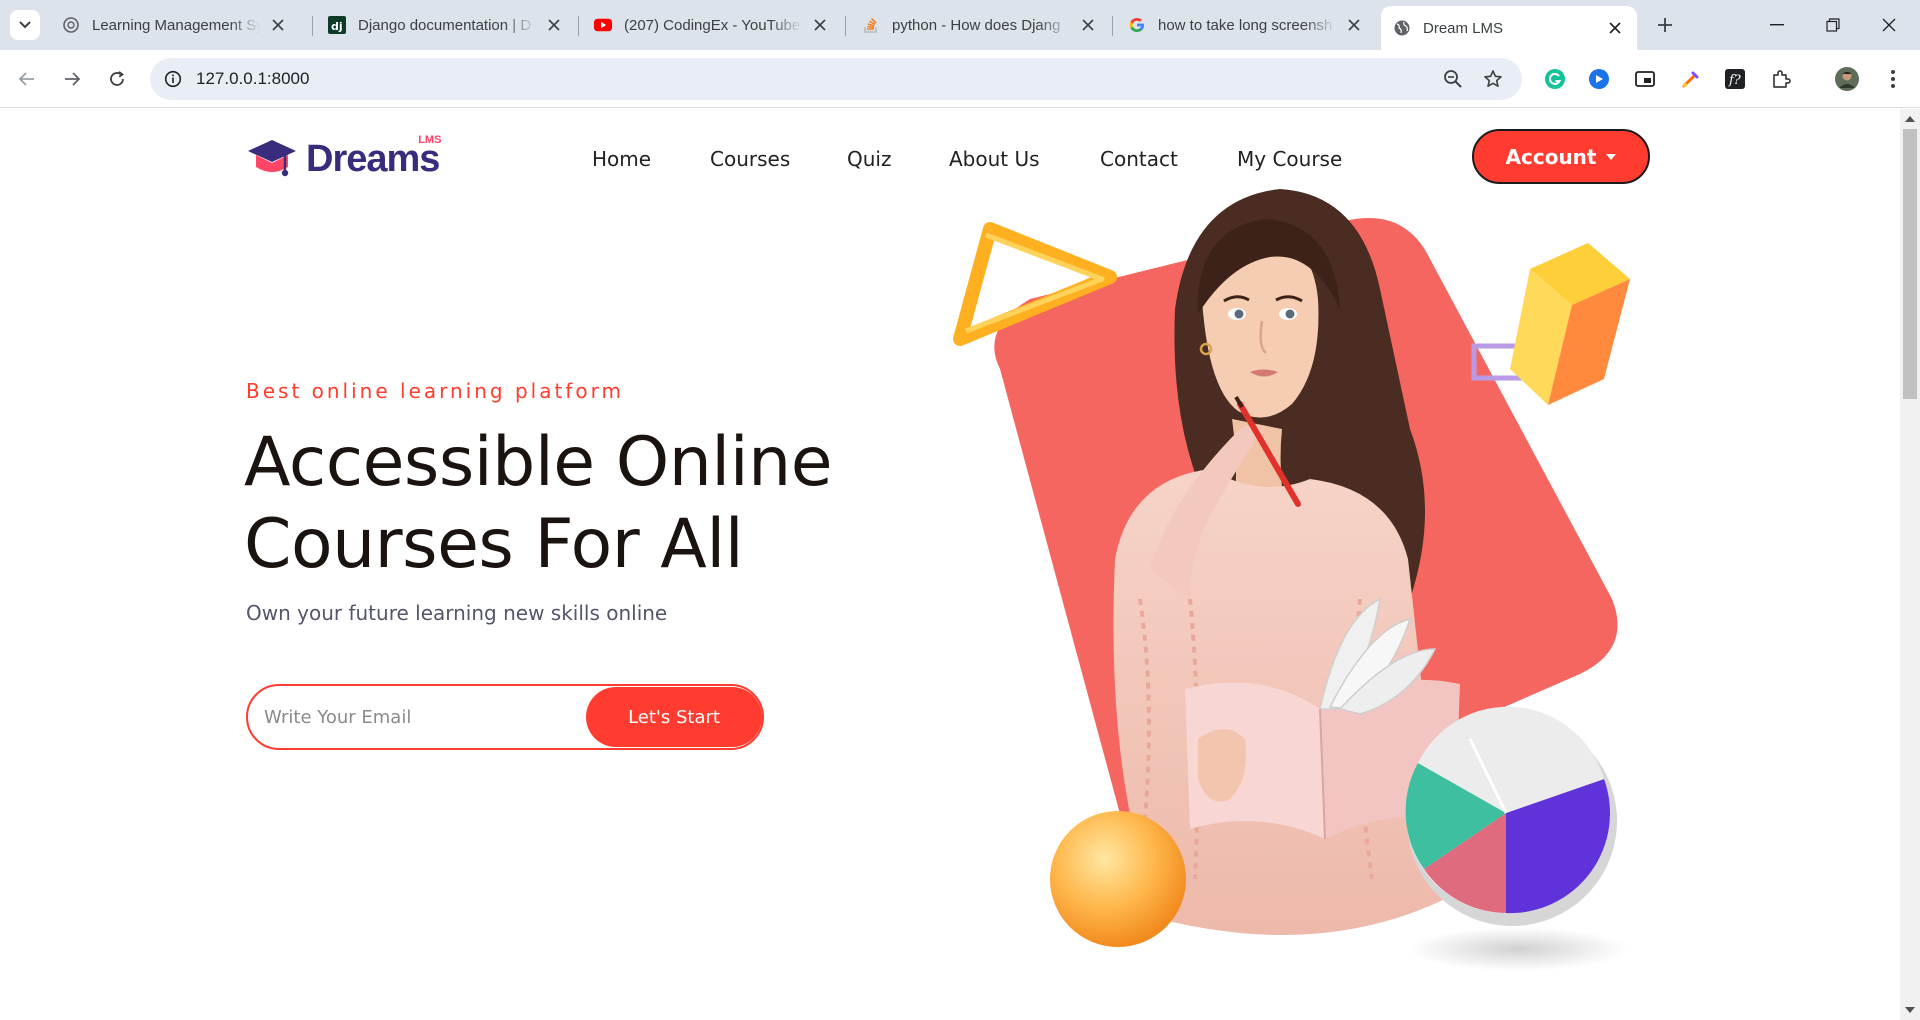 The width and height of the screenshot is (1920, 1020). What do you see at coordinates (564, 504) in the screenshot?
I see `hero-headline: Accessible Online Courses For All` at bounding box center [564, 504].